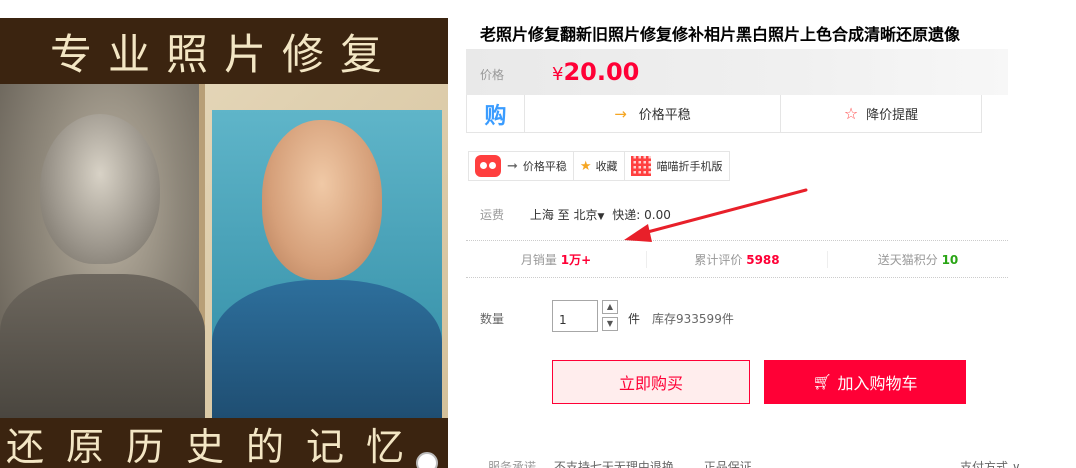 This screenshot has height=468, width=1076. I want to click on monthly-sales-label: 月销量, so click(538, 259).